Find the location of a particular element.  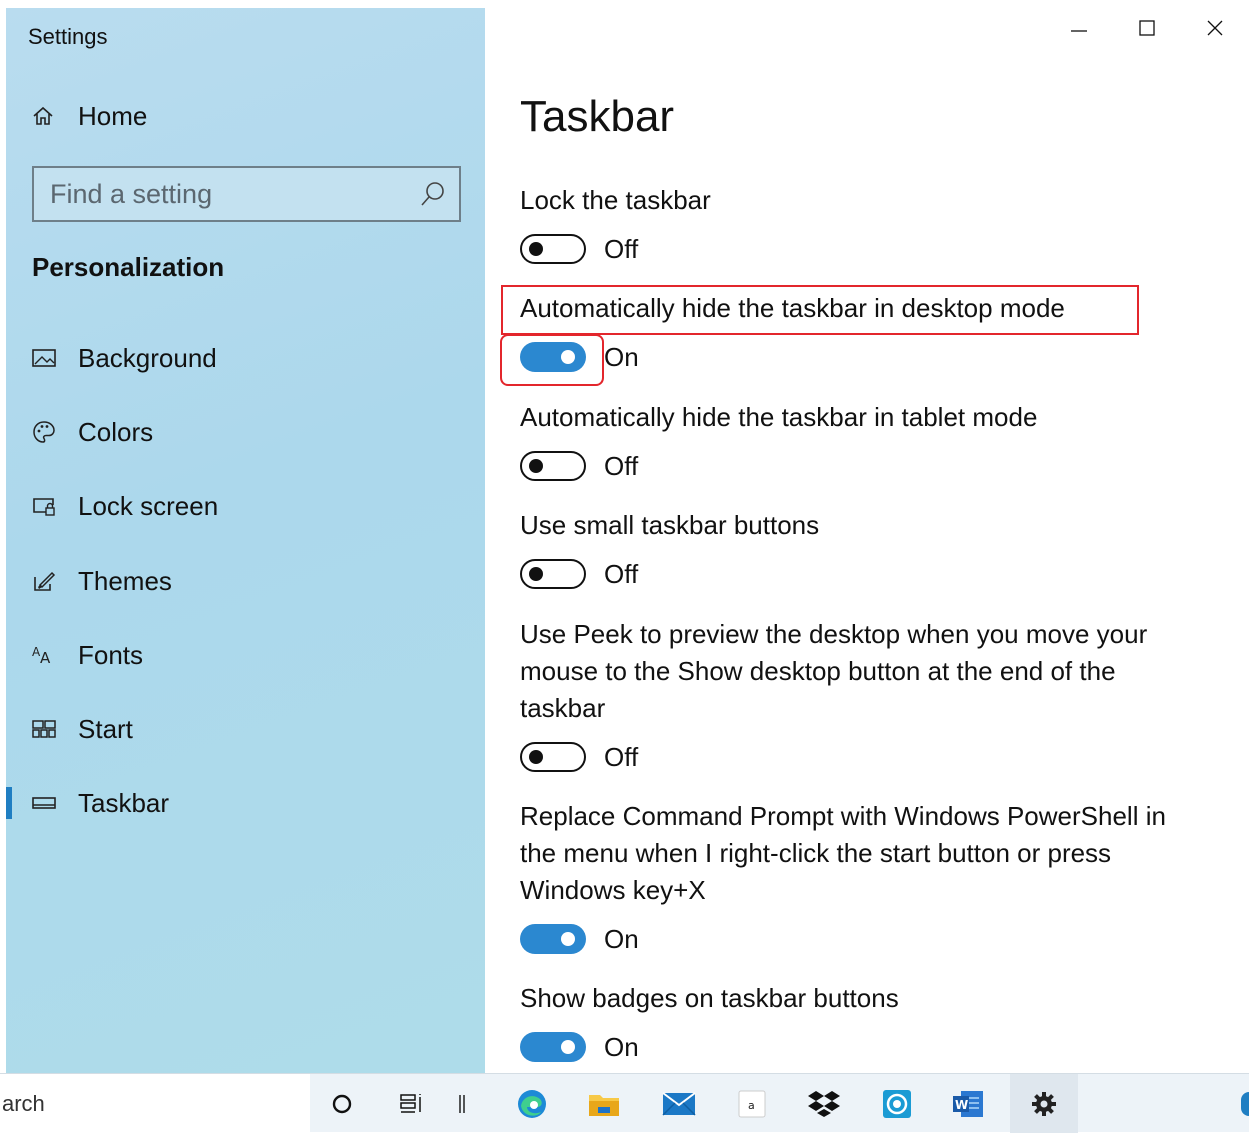

sidebar-item-colors: Colors is located at coordinates (245, 432).